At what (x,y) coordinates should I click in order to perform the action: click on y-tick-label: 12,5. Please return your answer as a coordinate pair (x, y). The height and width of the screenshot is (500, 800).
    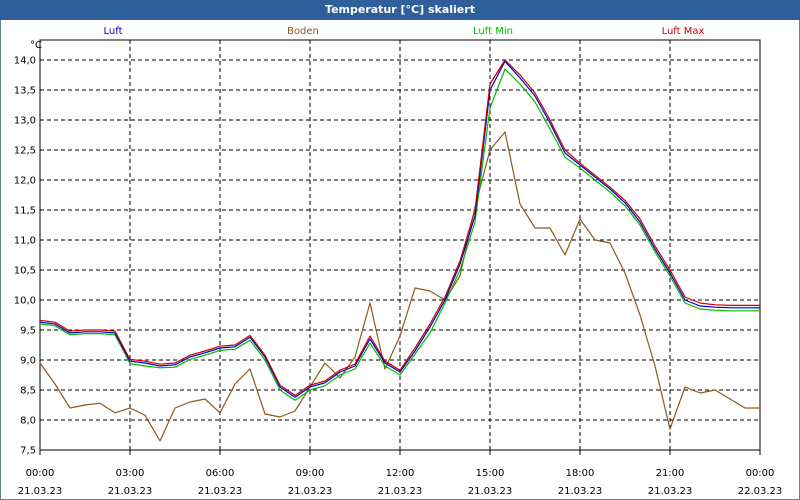
    Looking at the image, I should click on (25, 151).